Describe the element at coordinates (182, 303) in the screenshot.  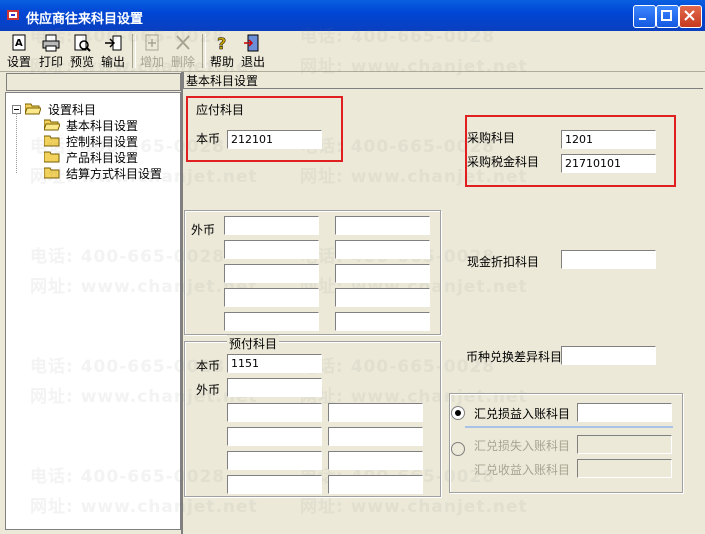
I see `pane-splitter` at that location.